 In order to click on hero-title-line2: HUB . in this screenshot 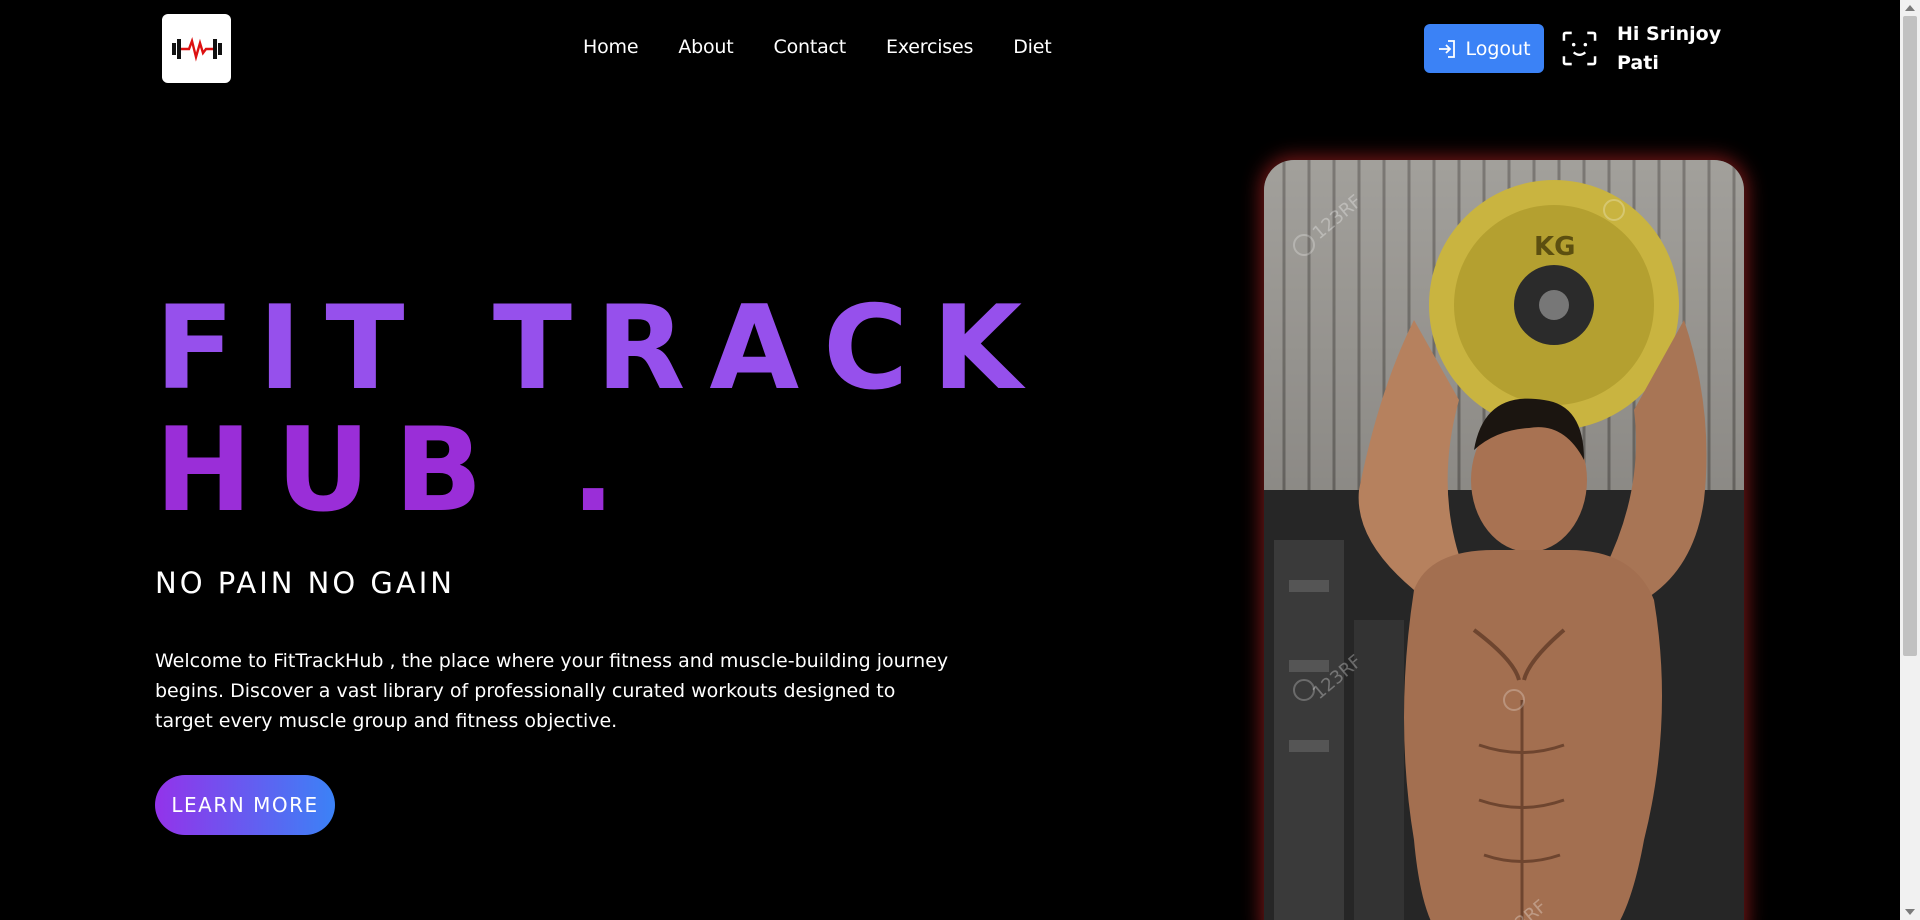, I will do `click(397, 470)`.